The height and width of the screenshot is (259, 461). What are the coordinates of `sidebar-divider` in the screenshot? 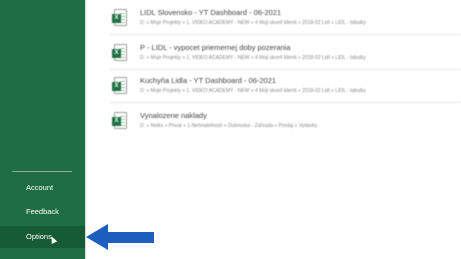 It's located at (42, 171).